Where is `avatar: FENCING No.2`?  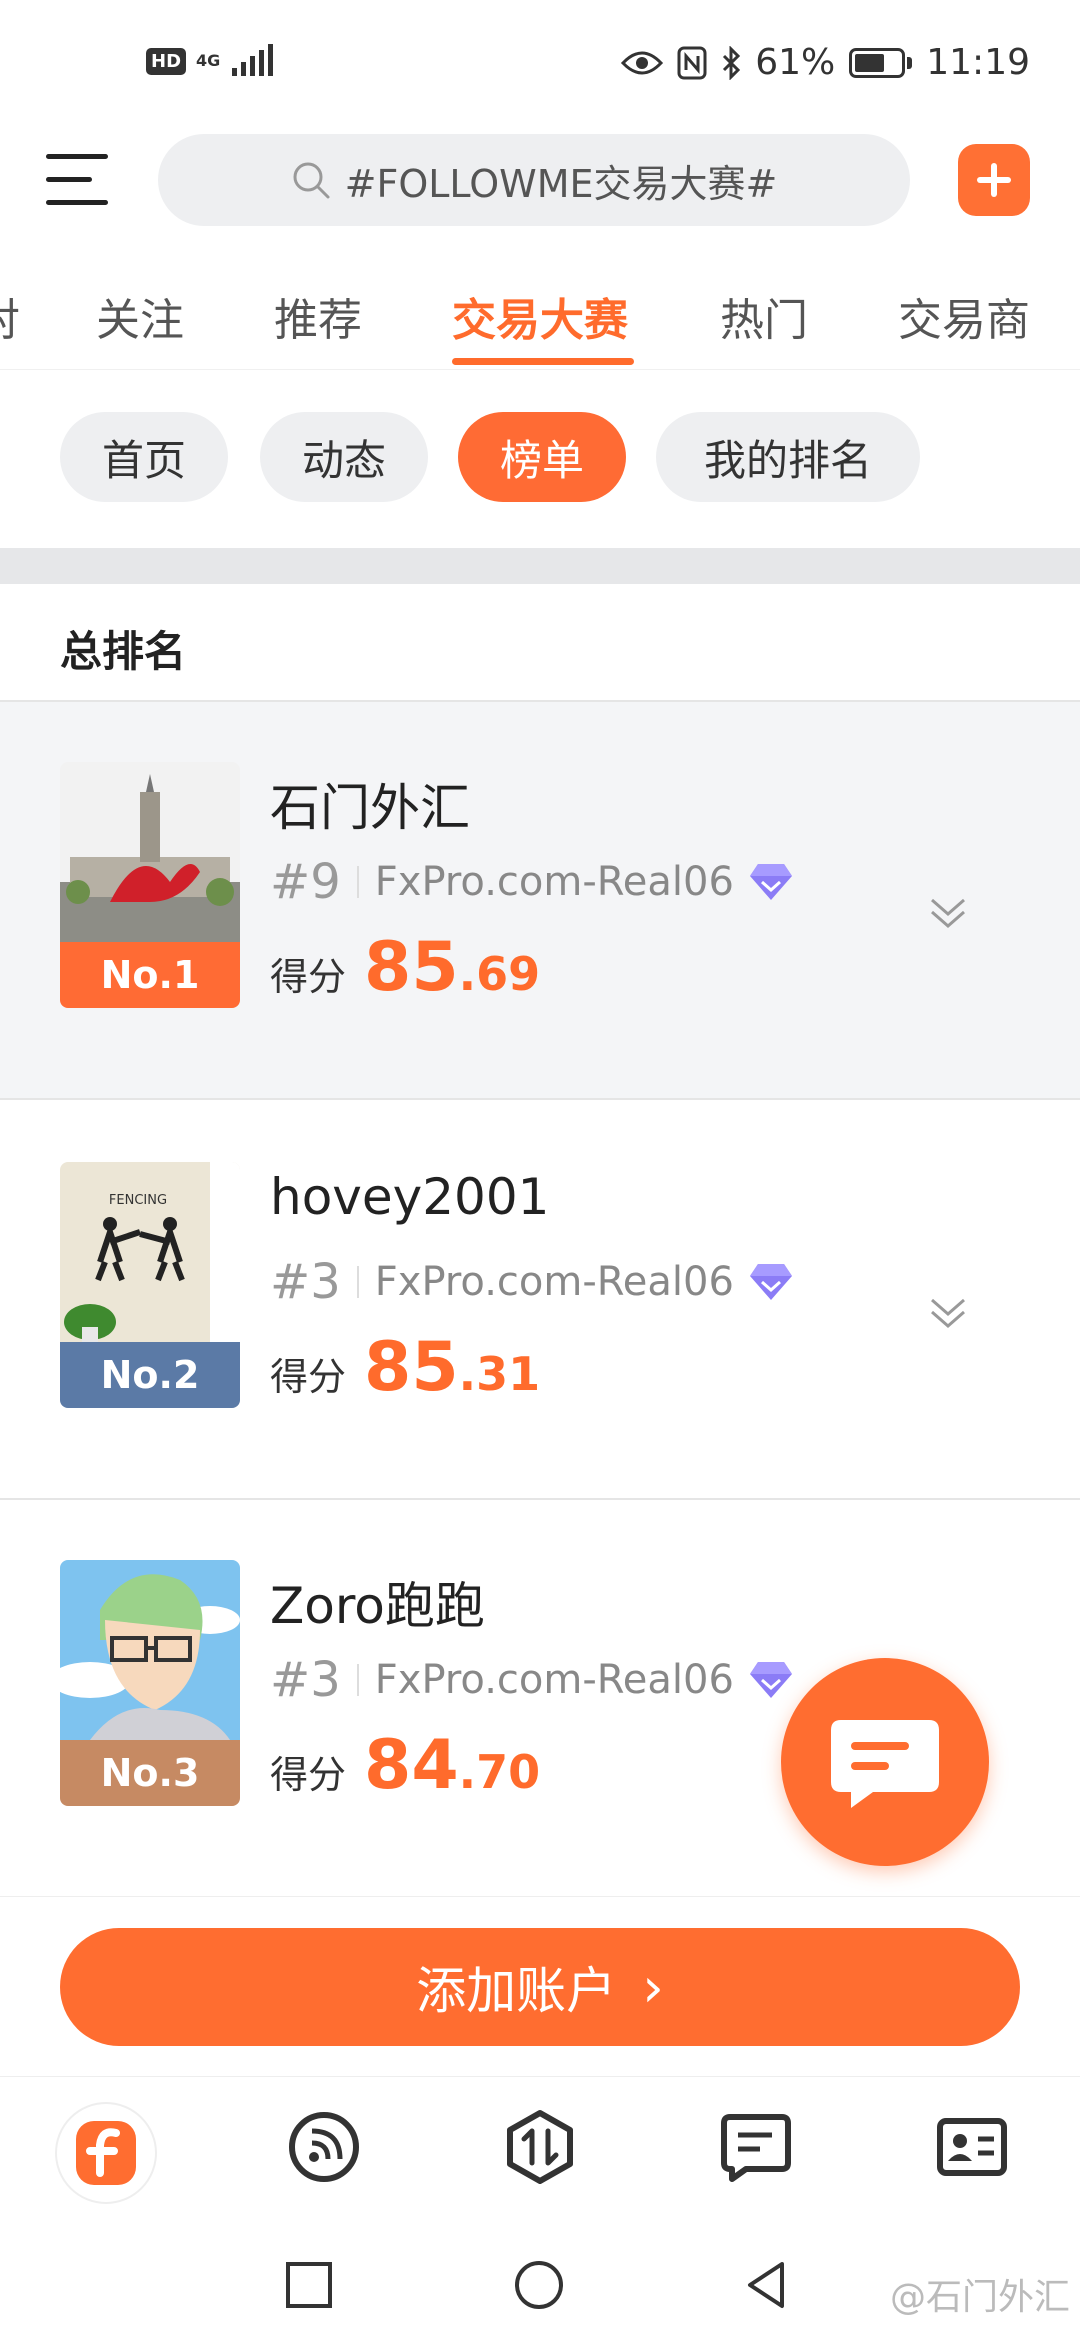 avatar: FENCING No.2 is located at coordinates (150, 1285).